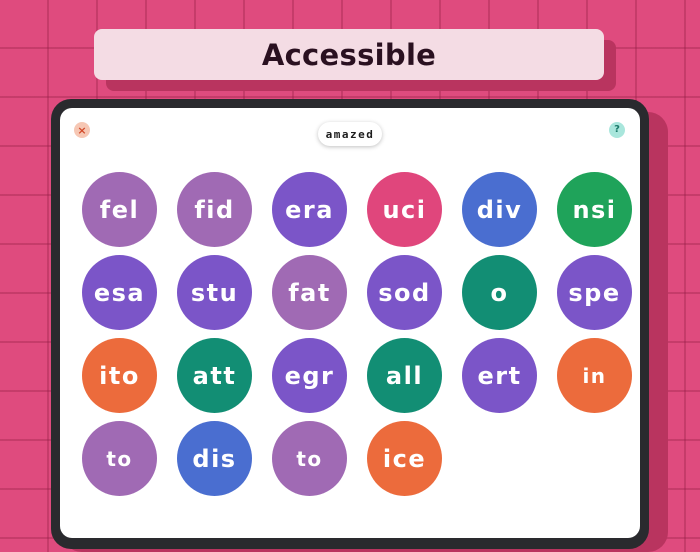 This screenshot has width=700, height=552. I want to click on syllable-bubble: fid, so click(214, 209).